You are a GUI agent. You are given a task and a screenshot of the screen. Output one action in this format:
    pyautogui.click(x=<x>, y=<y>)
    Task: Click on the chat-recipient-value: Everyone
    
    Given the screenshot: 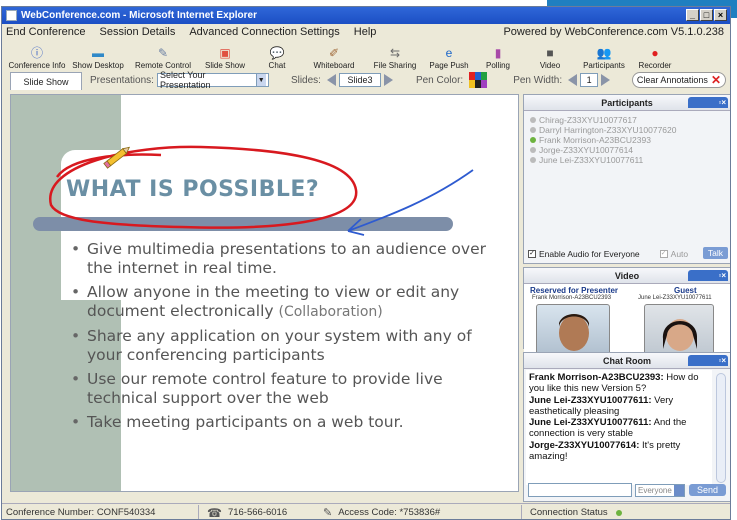 What is the action you would take?
    pyautogui.click(x=655, y=490)
    